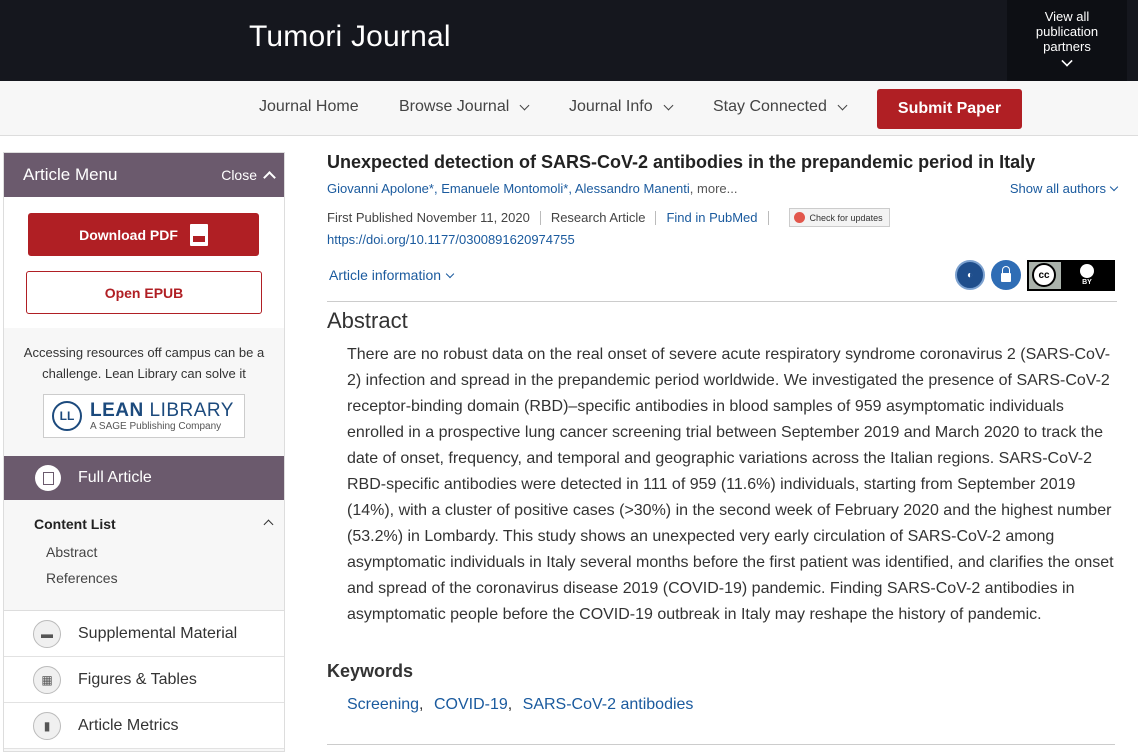  What do you see at coordinates (75, 524) in the screenshot?
I see `content-list-title: Content List` at bounding box center [75, 524].